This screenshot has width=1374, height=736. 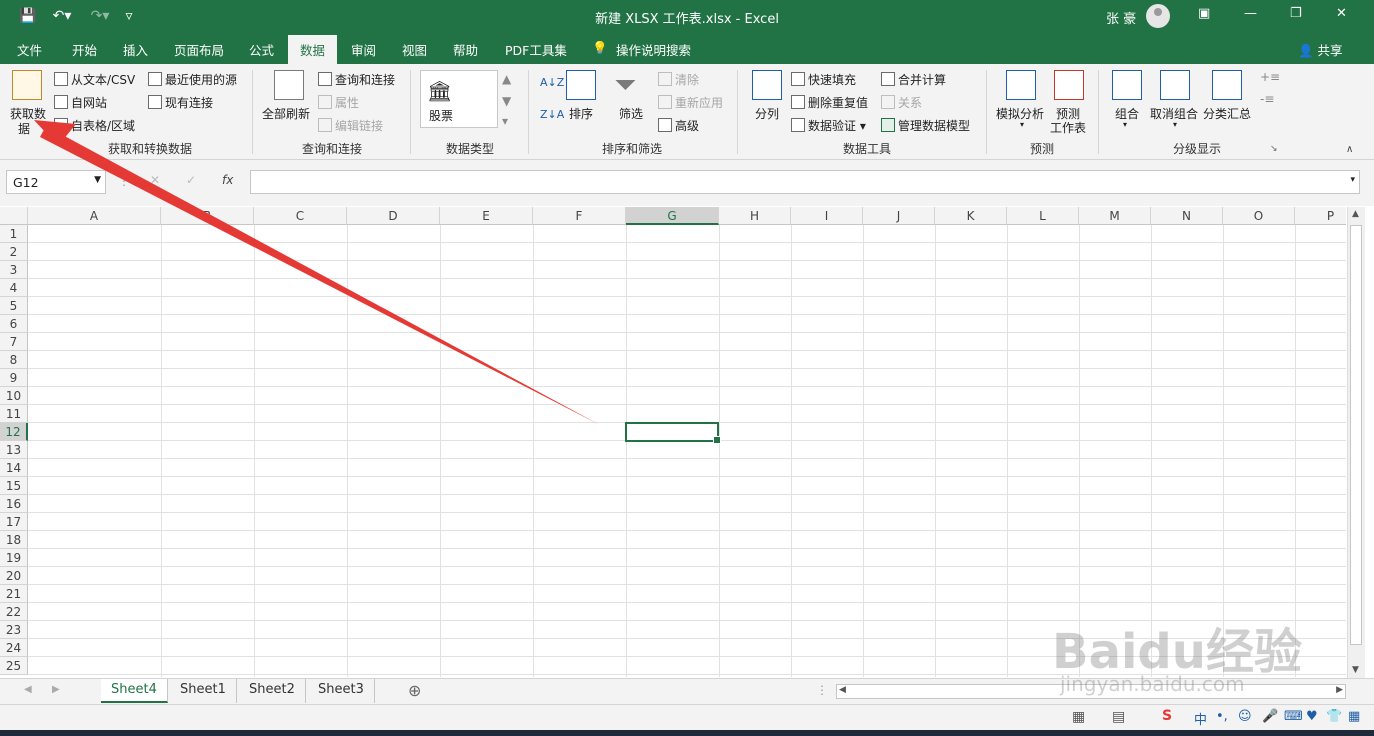 What do you see at coordinates (913, 79) in the screenshot?
I see `consolidate-button: 合并计算` at bounding box center [913, 79].